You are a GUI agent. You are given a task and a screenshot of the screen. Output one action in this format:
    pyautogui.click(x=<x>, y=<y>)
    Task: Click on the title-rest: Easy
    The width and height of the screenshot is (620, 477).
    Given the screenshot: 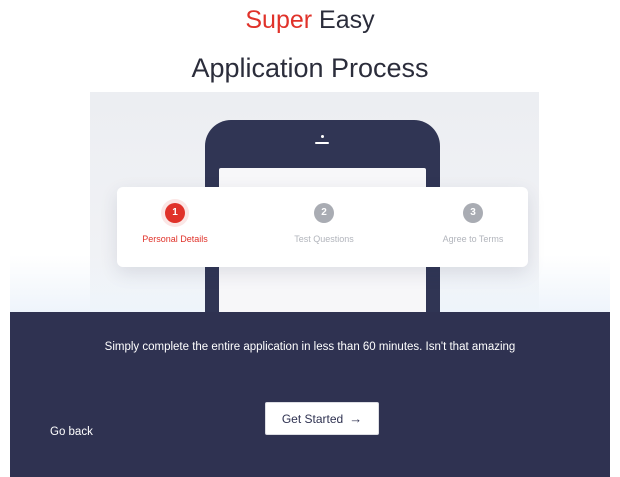 What is the action you would take?
    pyautogui.click(x=343, y=20)
    